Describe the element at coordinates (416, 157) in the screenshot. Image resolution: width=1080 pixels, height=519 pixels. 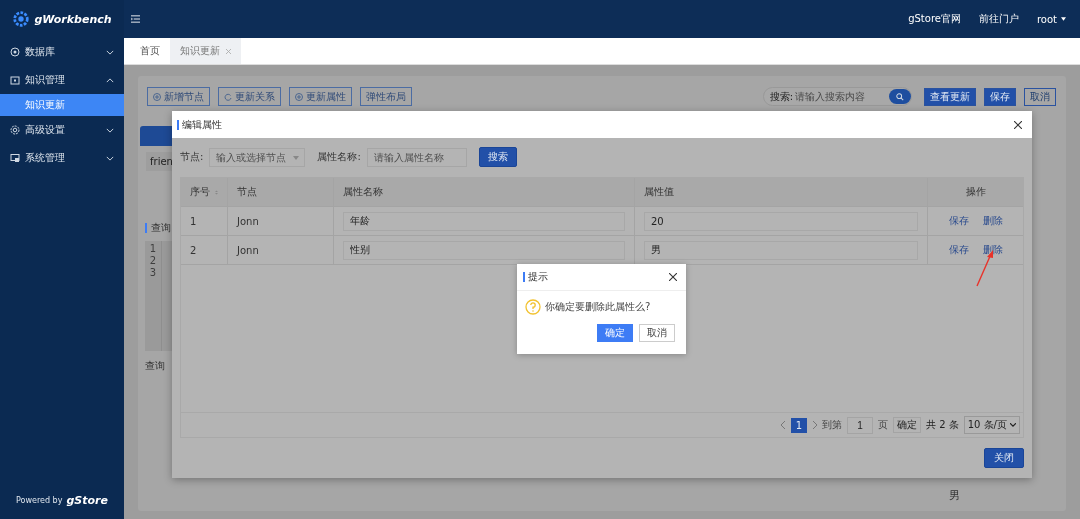
I see `name-field: 请输入属性名称` at that location.